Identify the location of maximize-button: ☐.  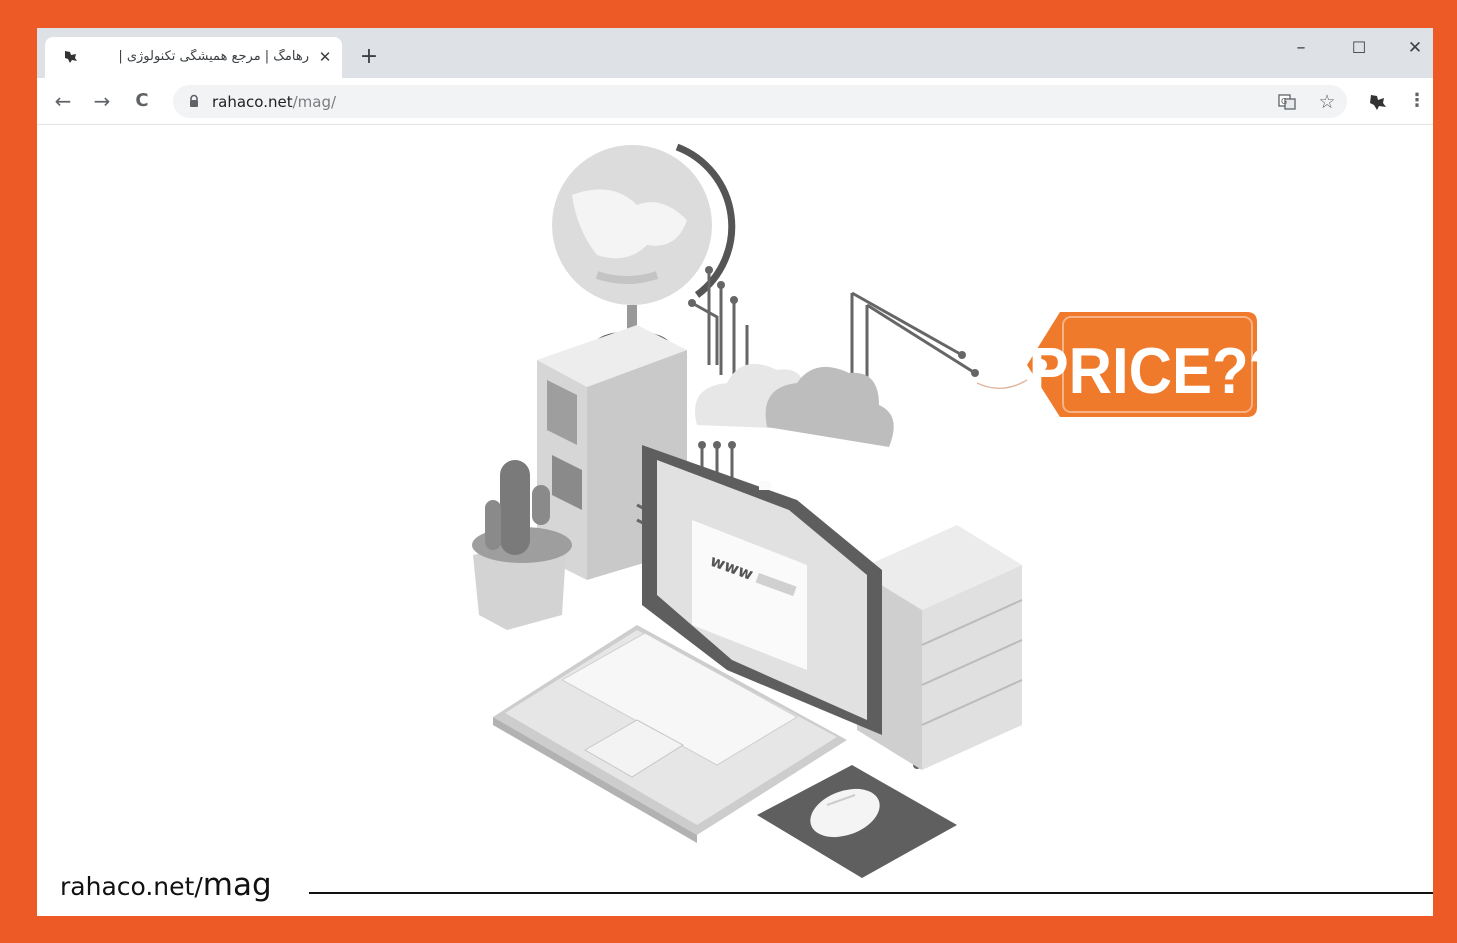
(1359, 48).